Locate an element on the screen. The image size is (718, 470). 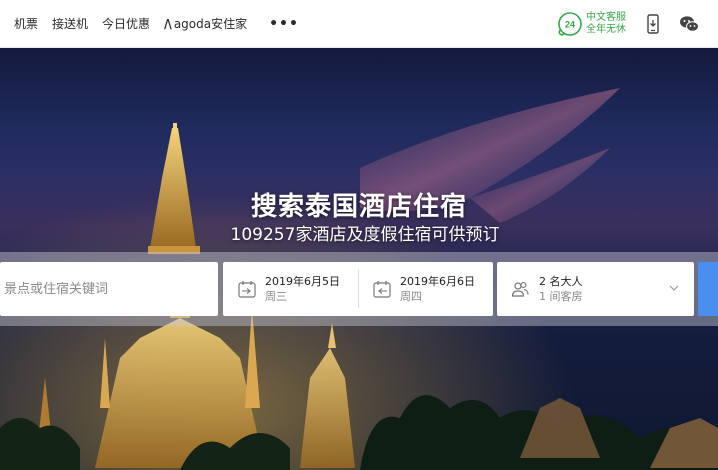
customer-service: 24 中文客服 全年无休 is located at coordinates (591, 24).